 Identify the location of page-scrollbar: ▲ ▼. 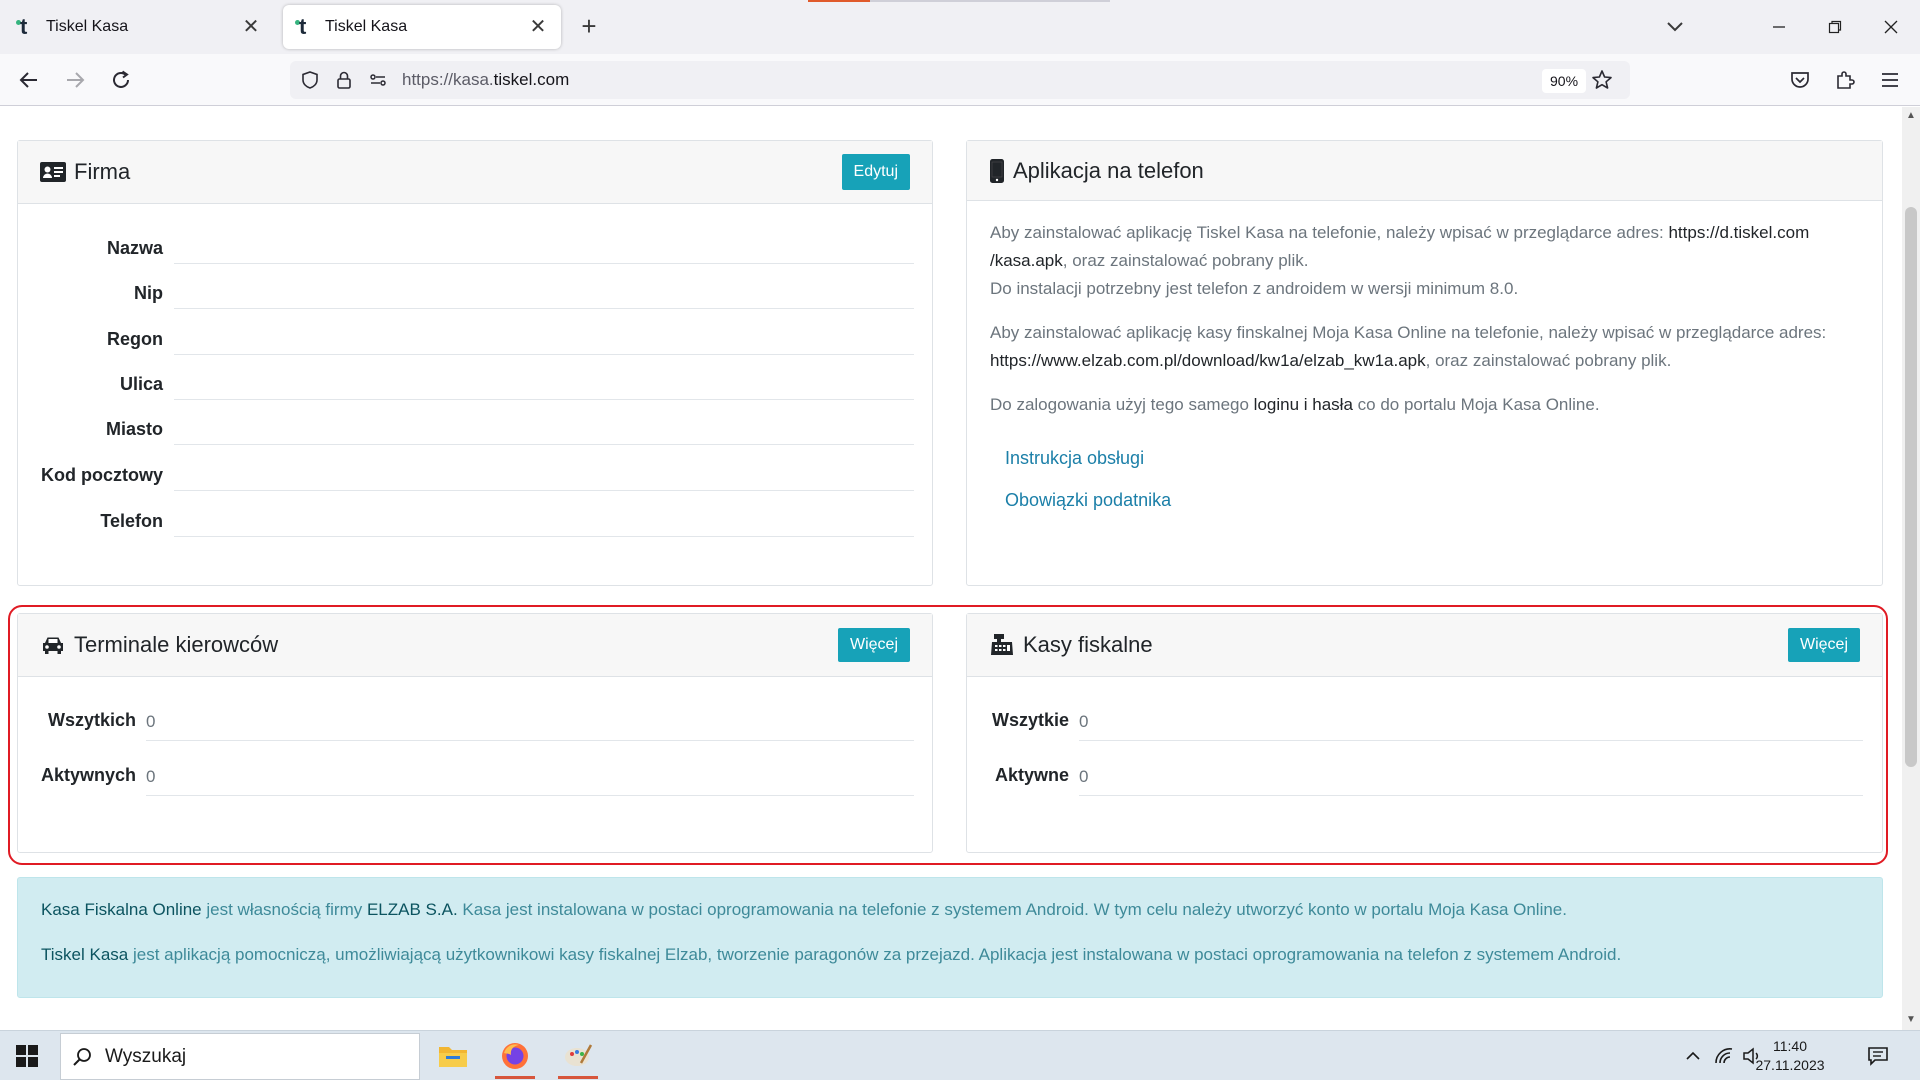
(1911, 568).